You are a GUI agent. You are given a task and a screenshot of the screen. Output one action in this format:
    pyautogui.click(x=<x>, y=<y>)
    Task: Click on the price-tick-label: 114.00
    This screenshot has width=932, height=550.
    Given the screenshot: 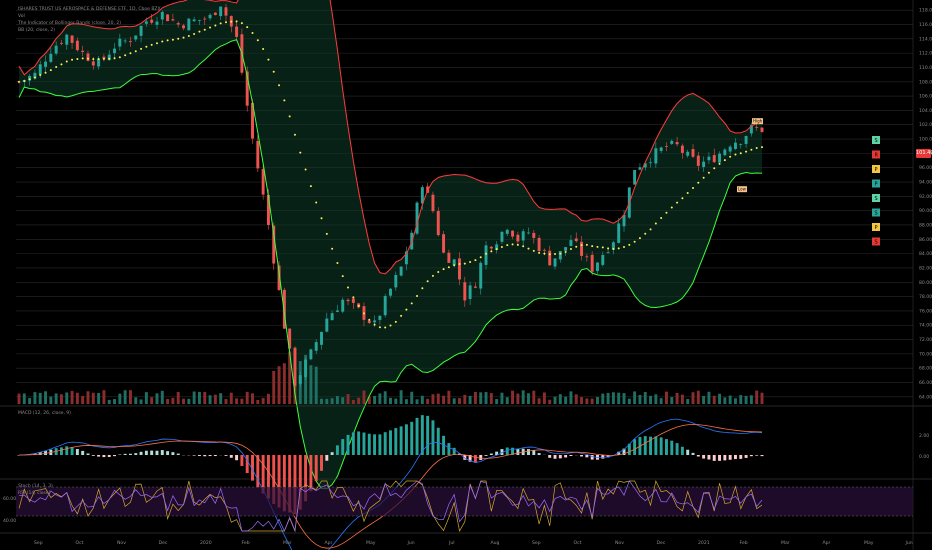 What is the action you would take?
    pyautogui.click(x=925, y=39)
    